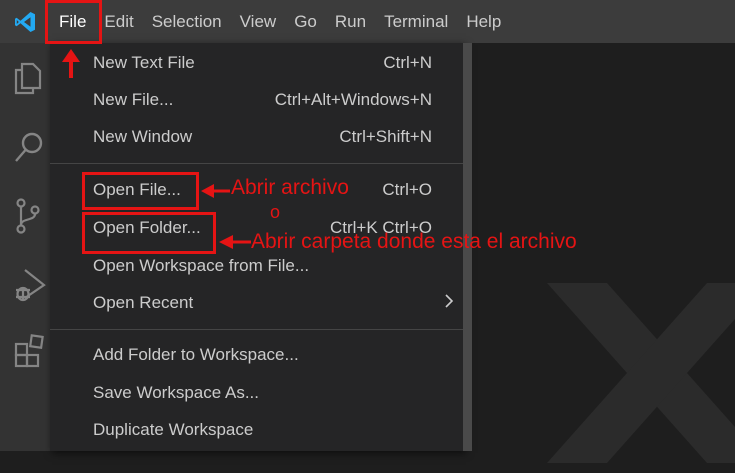 The image size is (735, 473). Describe the element at coordinates (28, 350) in the screenshot. I see `extensions-icon` at that location.